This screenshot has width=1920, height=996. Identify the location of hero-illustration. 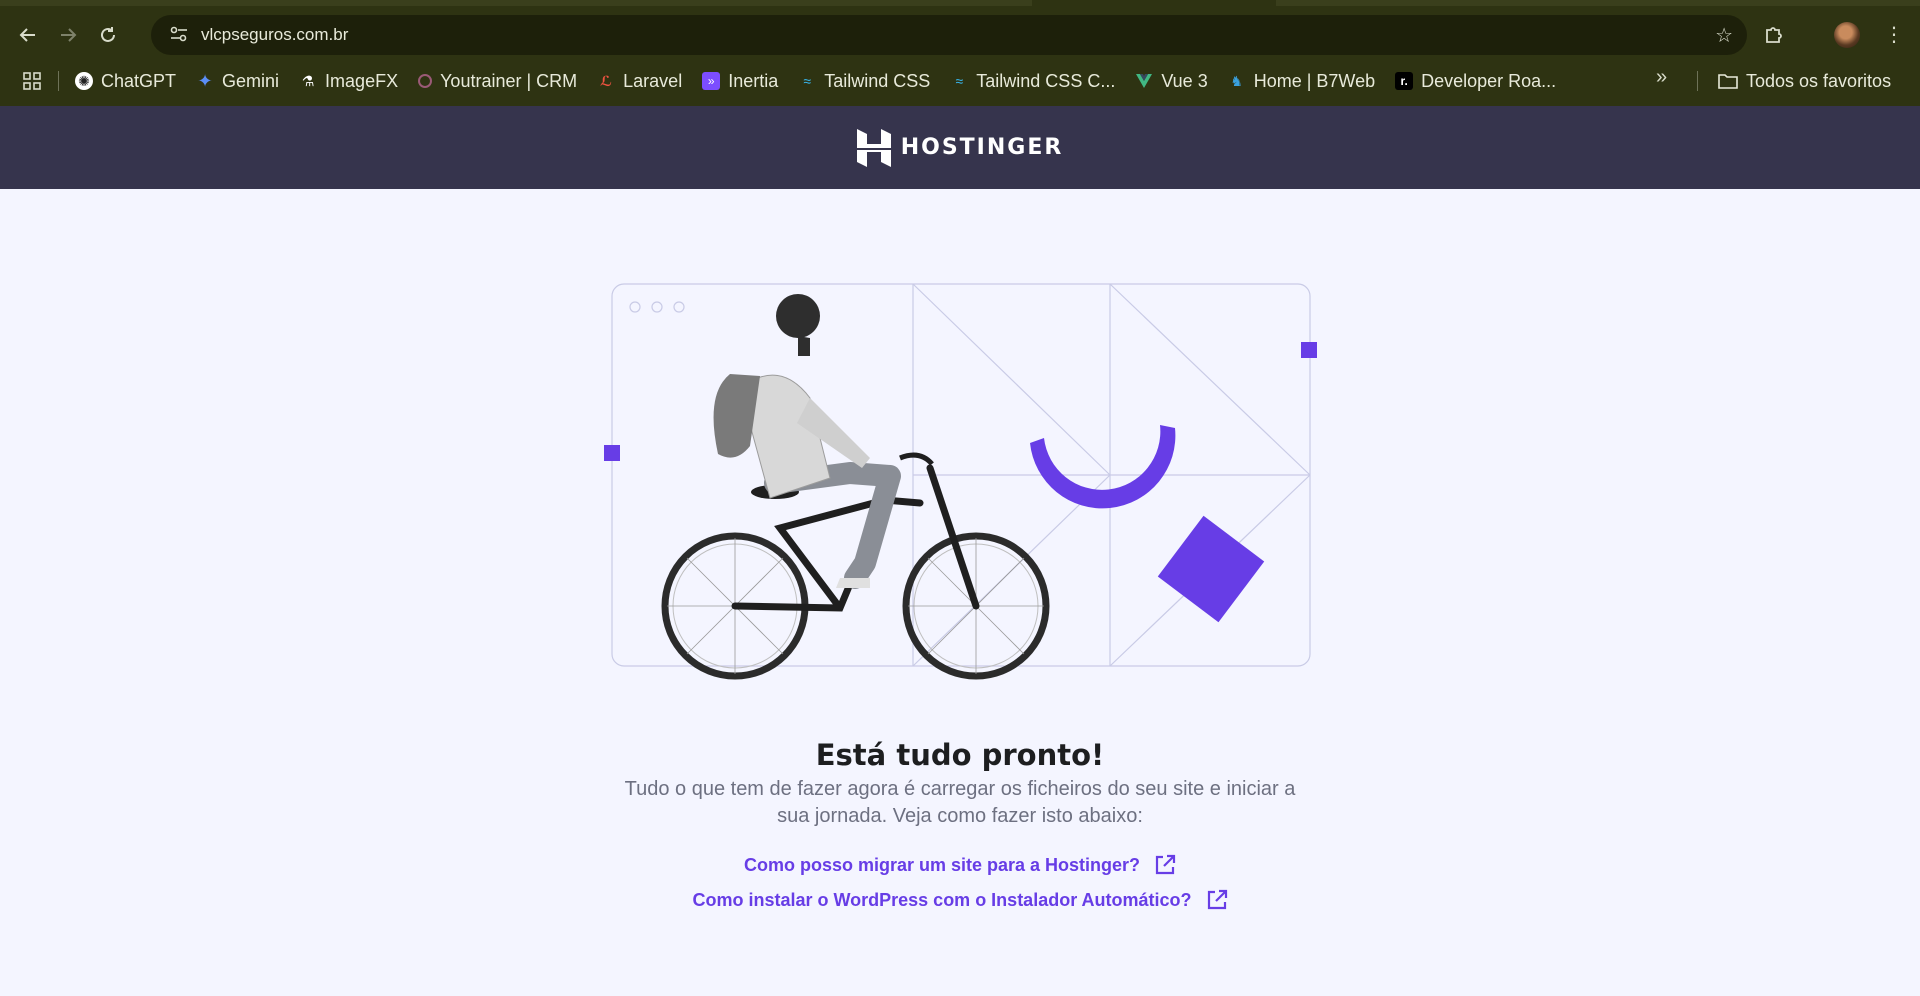
(960, 481).